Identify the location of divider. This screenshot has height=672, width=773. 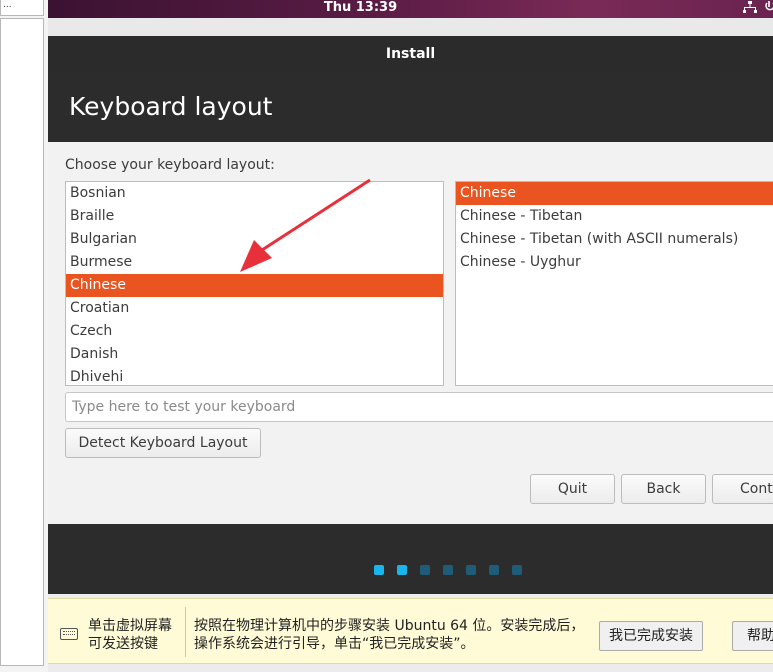
(185, 632).